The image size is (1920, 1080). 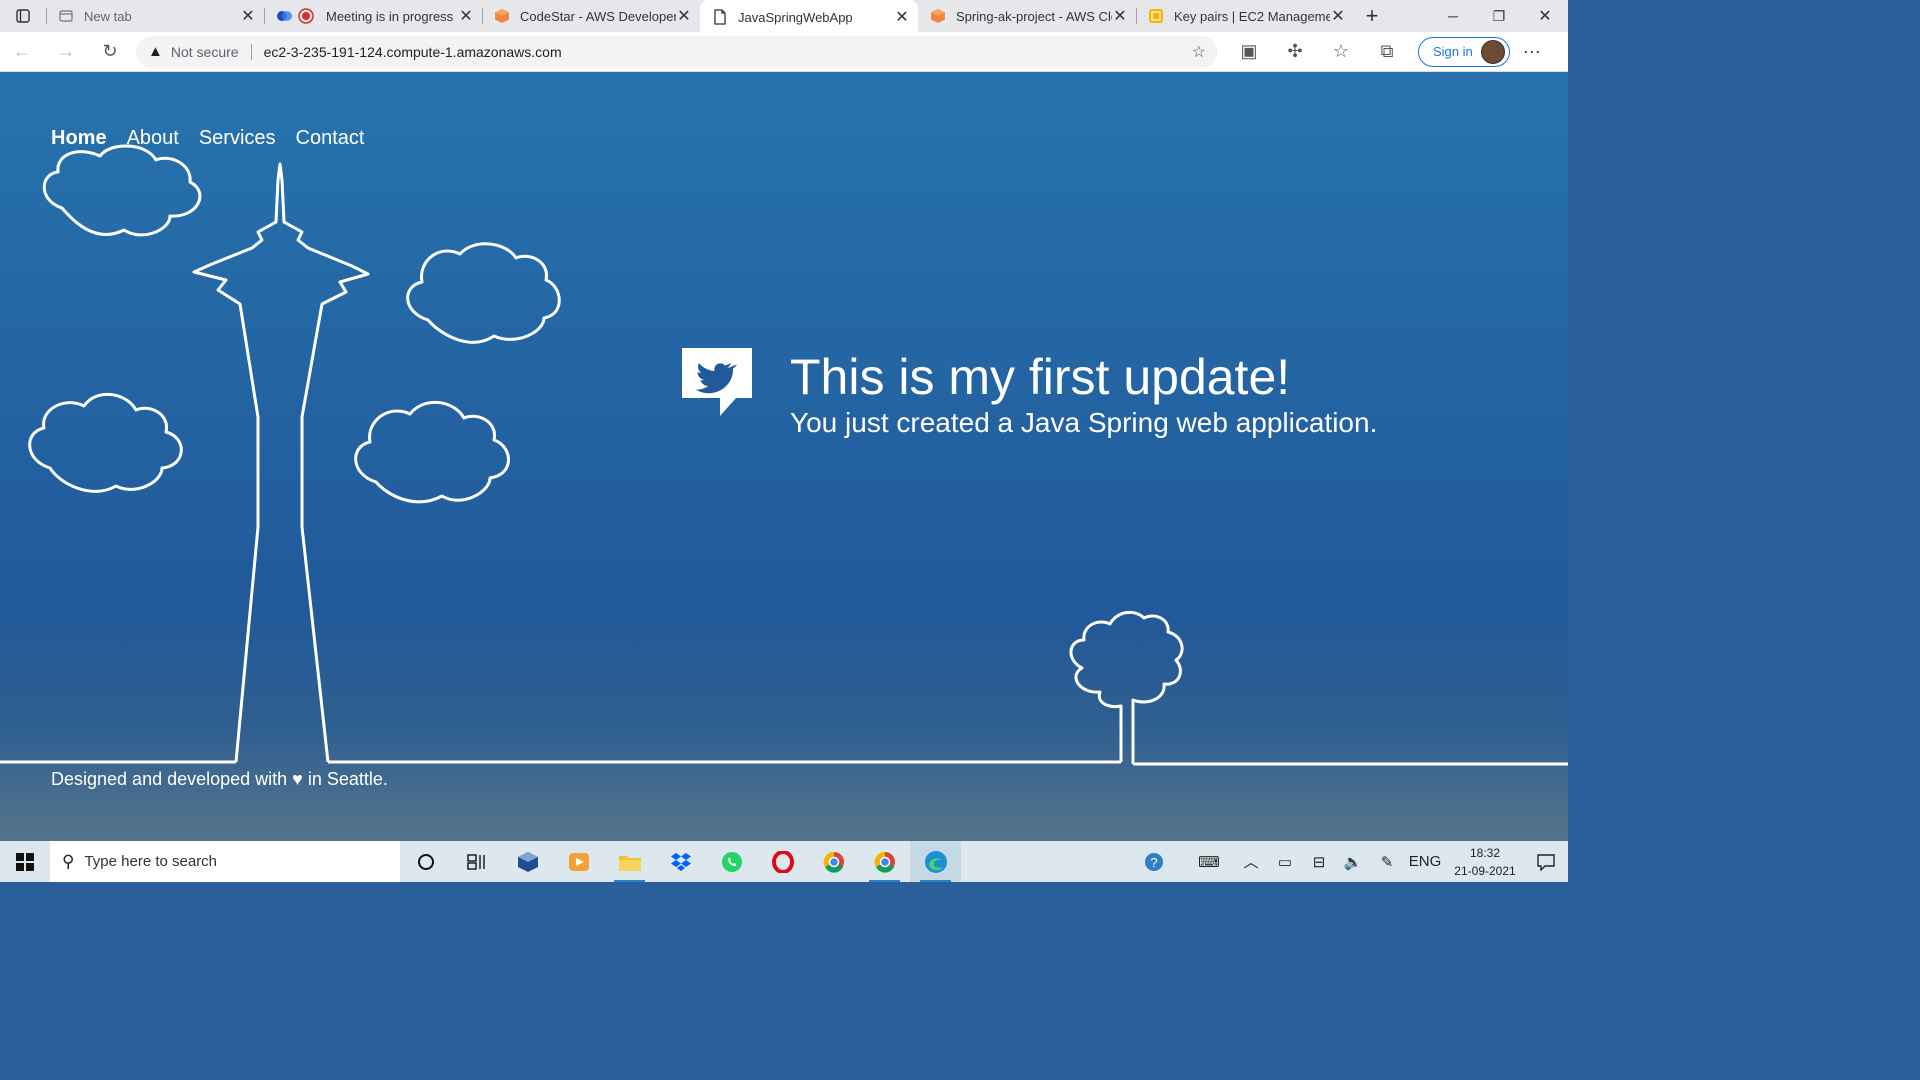 I want to click on twitter-icon, so click(x=717, y=383).